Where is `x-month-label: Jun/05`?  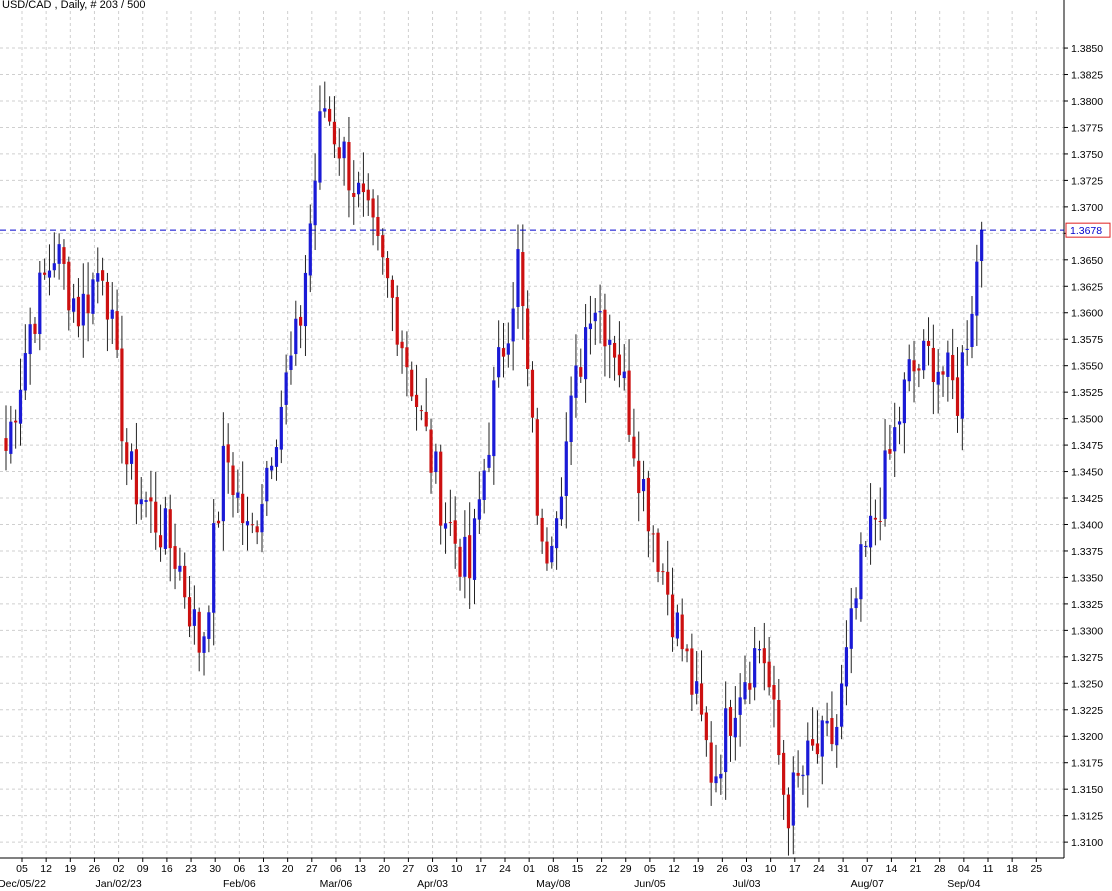 x-month-label: Jun/05 is located at coordinates (650, 884).